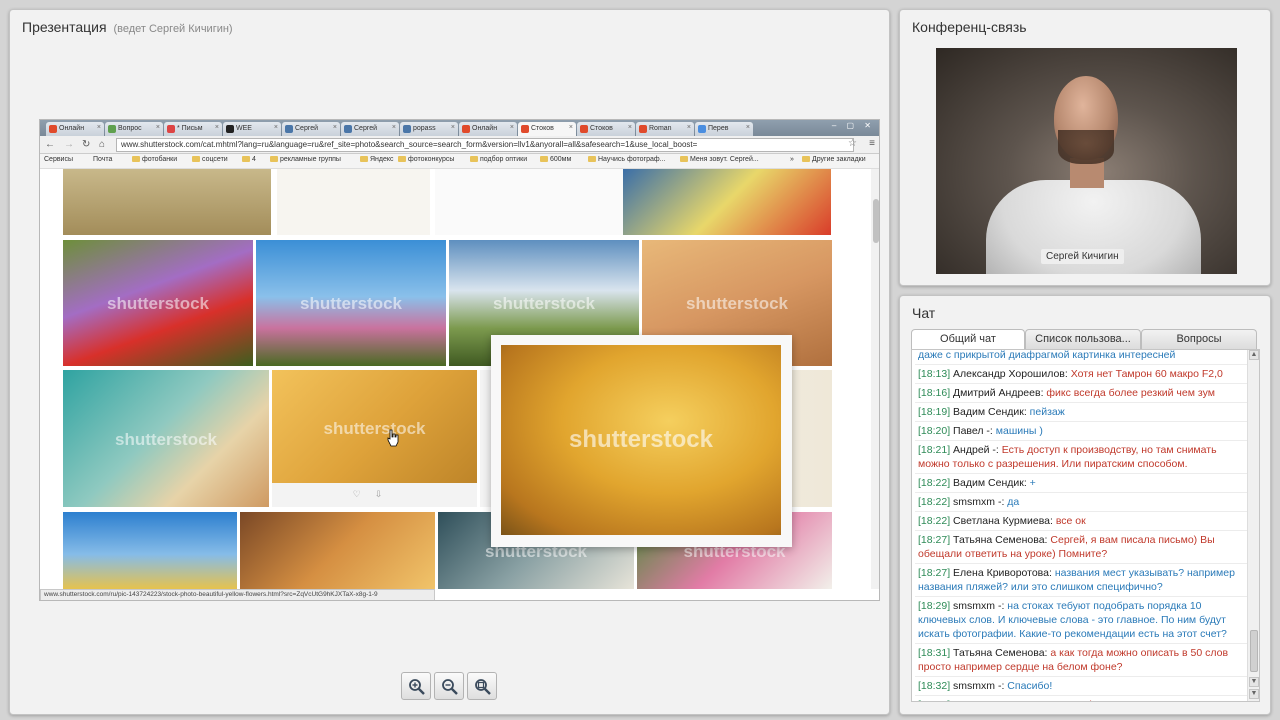 The image size is (1280, 720). What do you see at coordinates (852, 143) in the screenshot?
I see `bookmark-star-icon: ☆` at bounding box center [852, 143].